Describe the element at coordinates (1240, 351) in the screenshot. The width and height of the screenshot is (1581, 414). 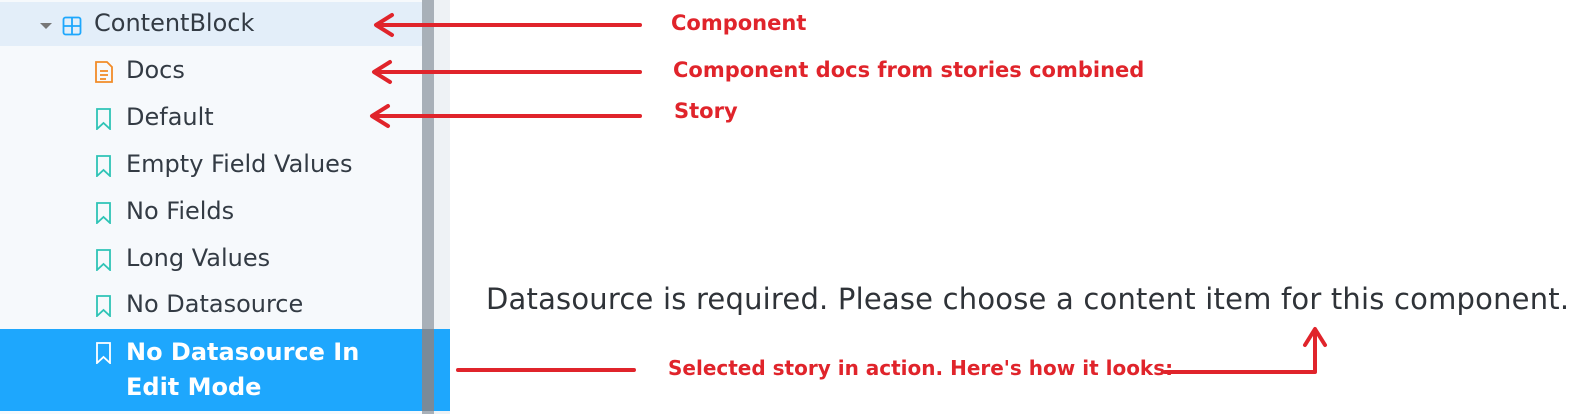
I see `arrow-preview` at that location.